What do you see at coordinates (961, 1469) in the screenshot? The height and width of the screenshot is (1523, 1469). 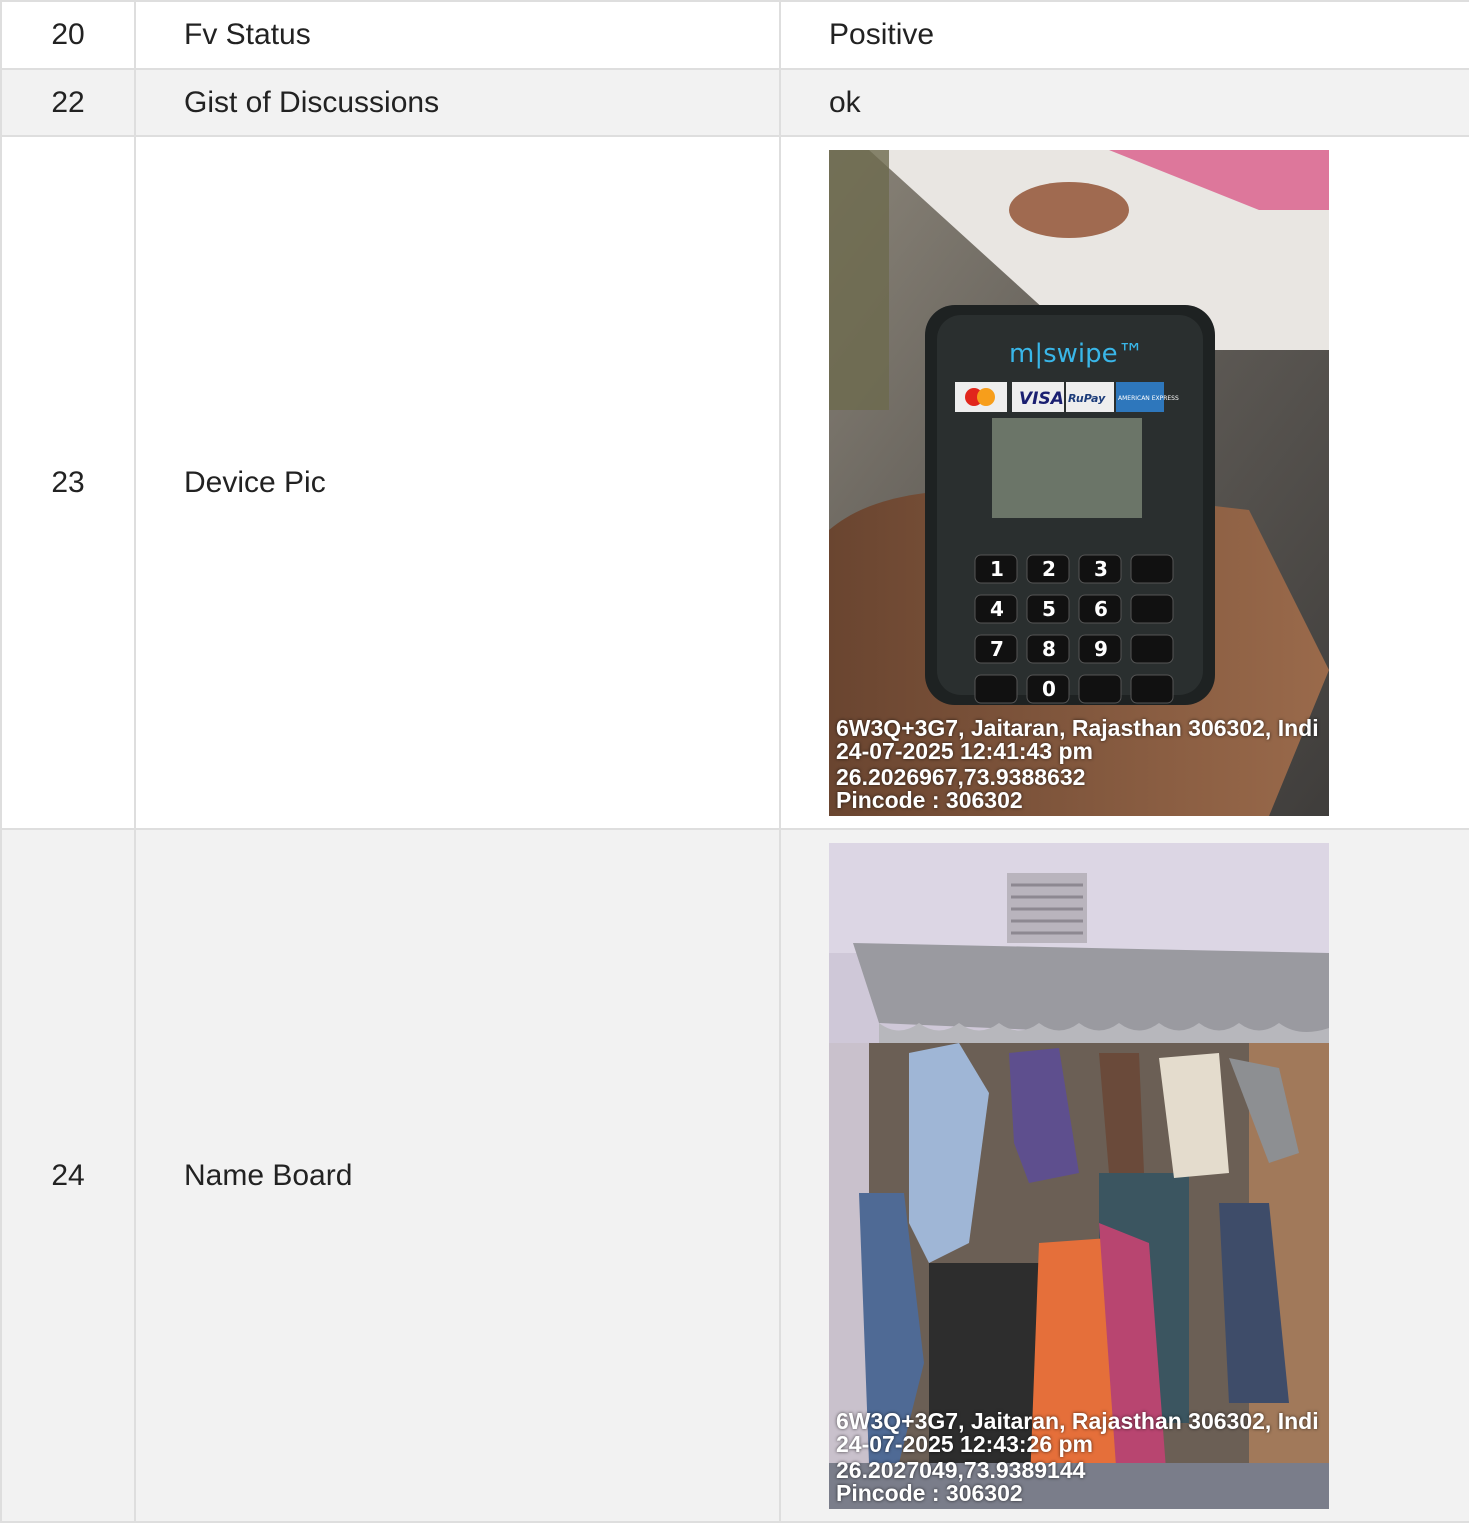 I see `stamp-coordinates: 26.2027049,73.9389144` at bounding box center [961, 1469].